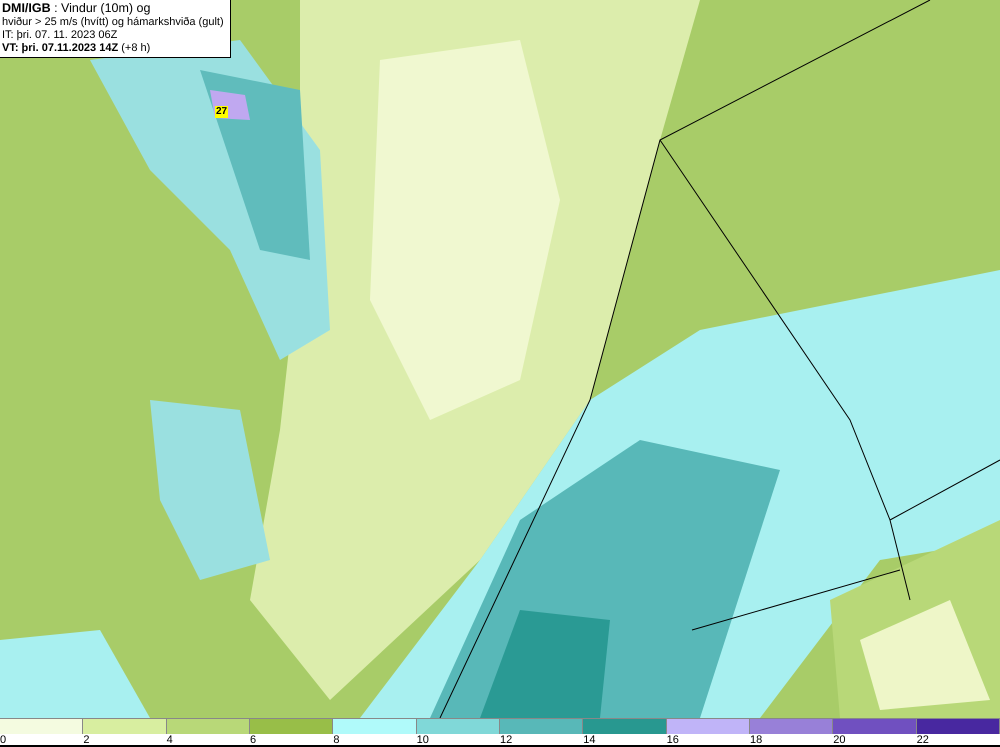 The height and width of the screenshot is (747, 1000). Describe the element at coordinates (756, 740) in the screenshot. I see `legend-label: 18` at that location.